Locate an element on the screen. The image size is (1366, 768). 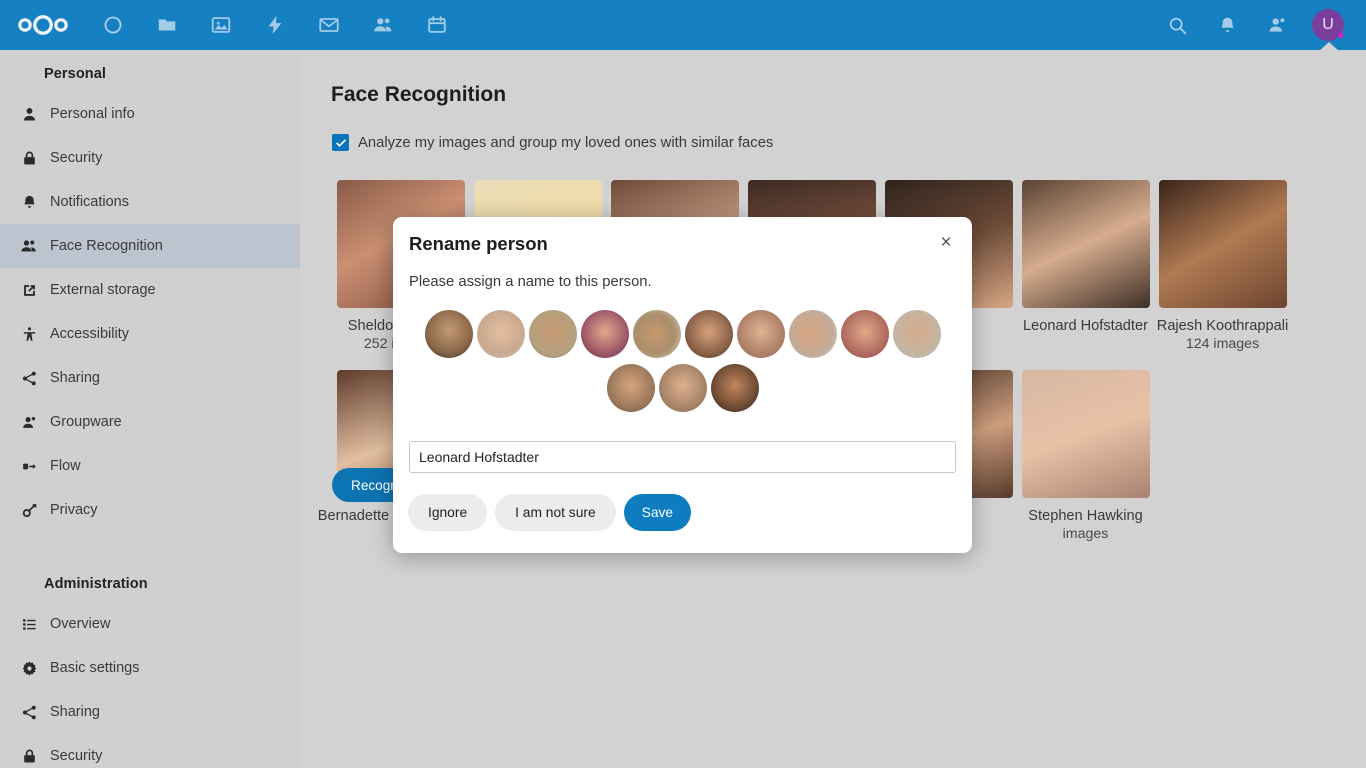
face-cluster-preview is located at coordinates (682, 364).